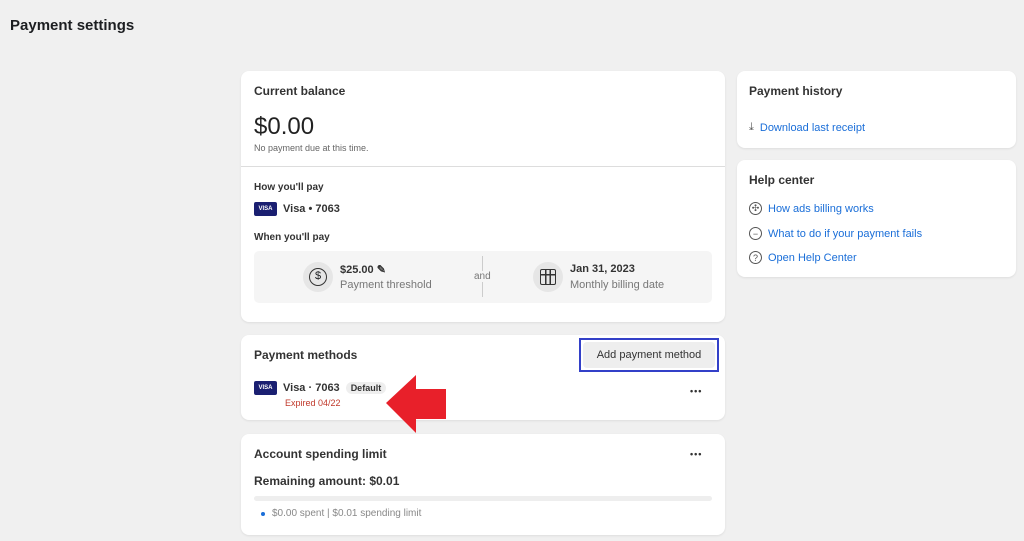  I want to click on spending-progress-bar, so click(483, 498).